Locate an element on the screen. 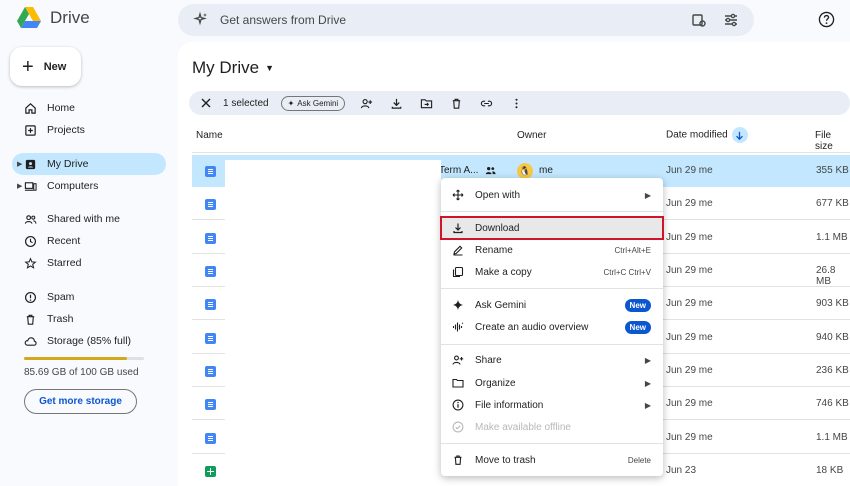 The image size is (850, 486). sidebar-item-projects: Projects is located at coordinates (84, 130).